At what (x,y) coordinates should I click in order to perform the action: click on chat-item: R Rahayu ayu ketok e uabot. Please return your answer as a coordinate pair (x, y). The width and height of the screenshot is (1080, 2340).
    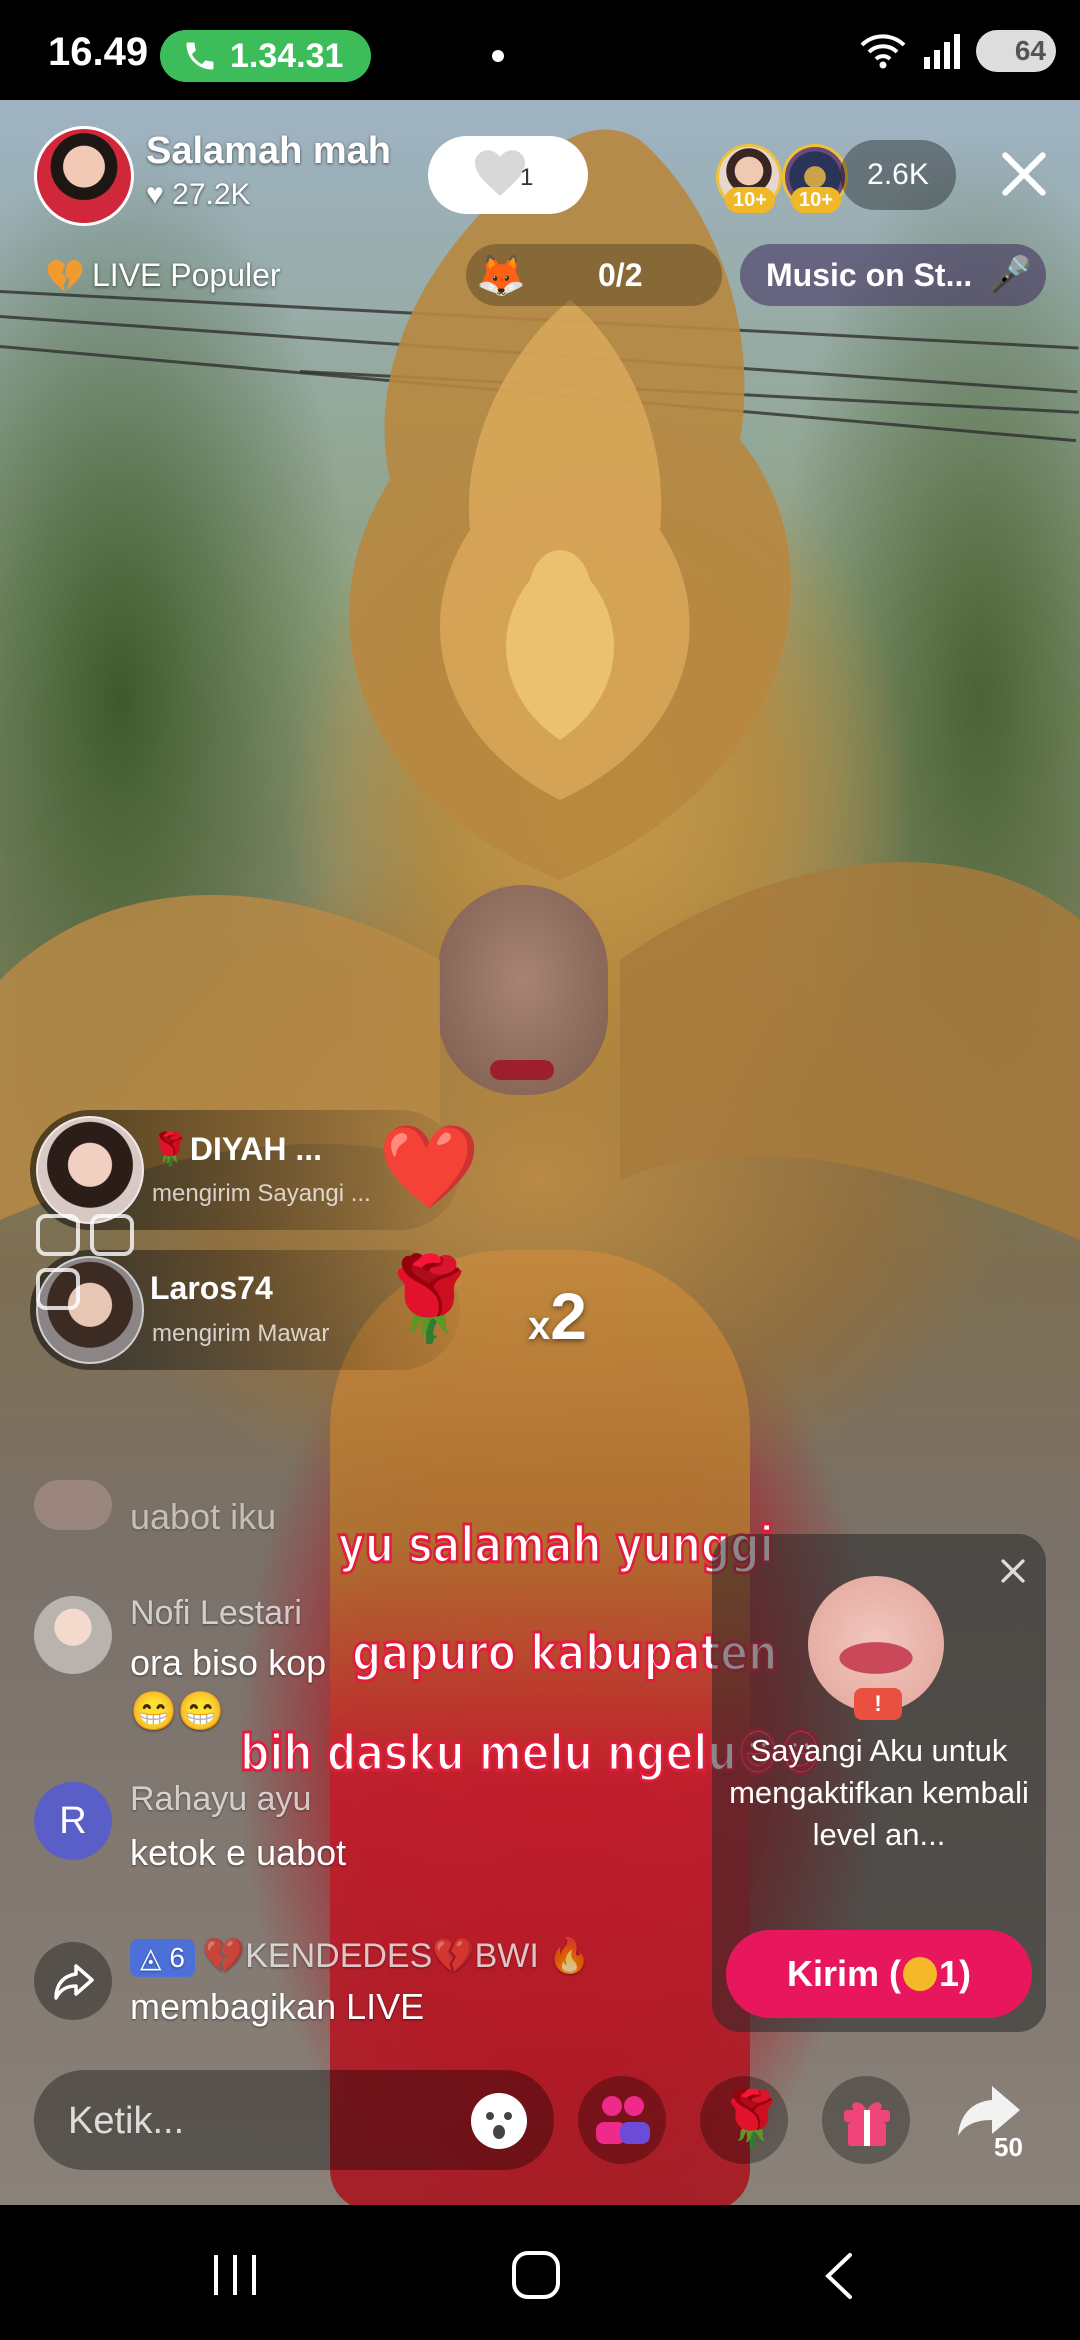
    Looking at the image, I should click on (364, 1830).